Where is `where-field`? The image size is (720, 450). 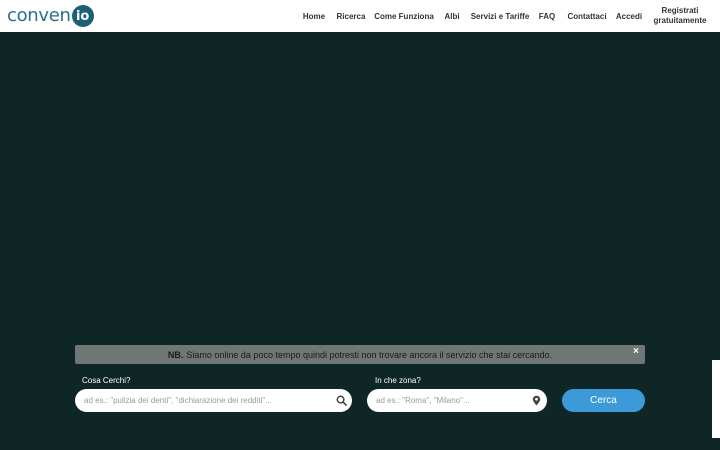
where-field is located at coordinates (457, 400).